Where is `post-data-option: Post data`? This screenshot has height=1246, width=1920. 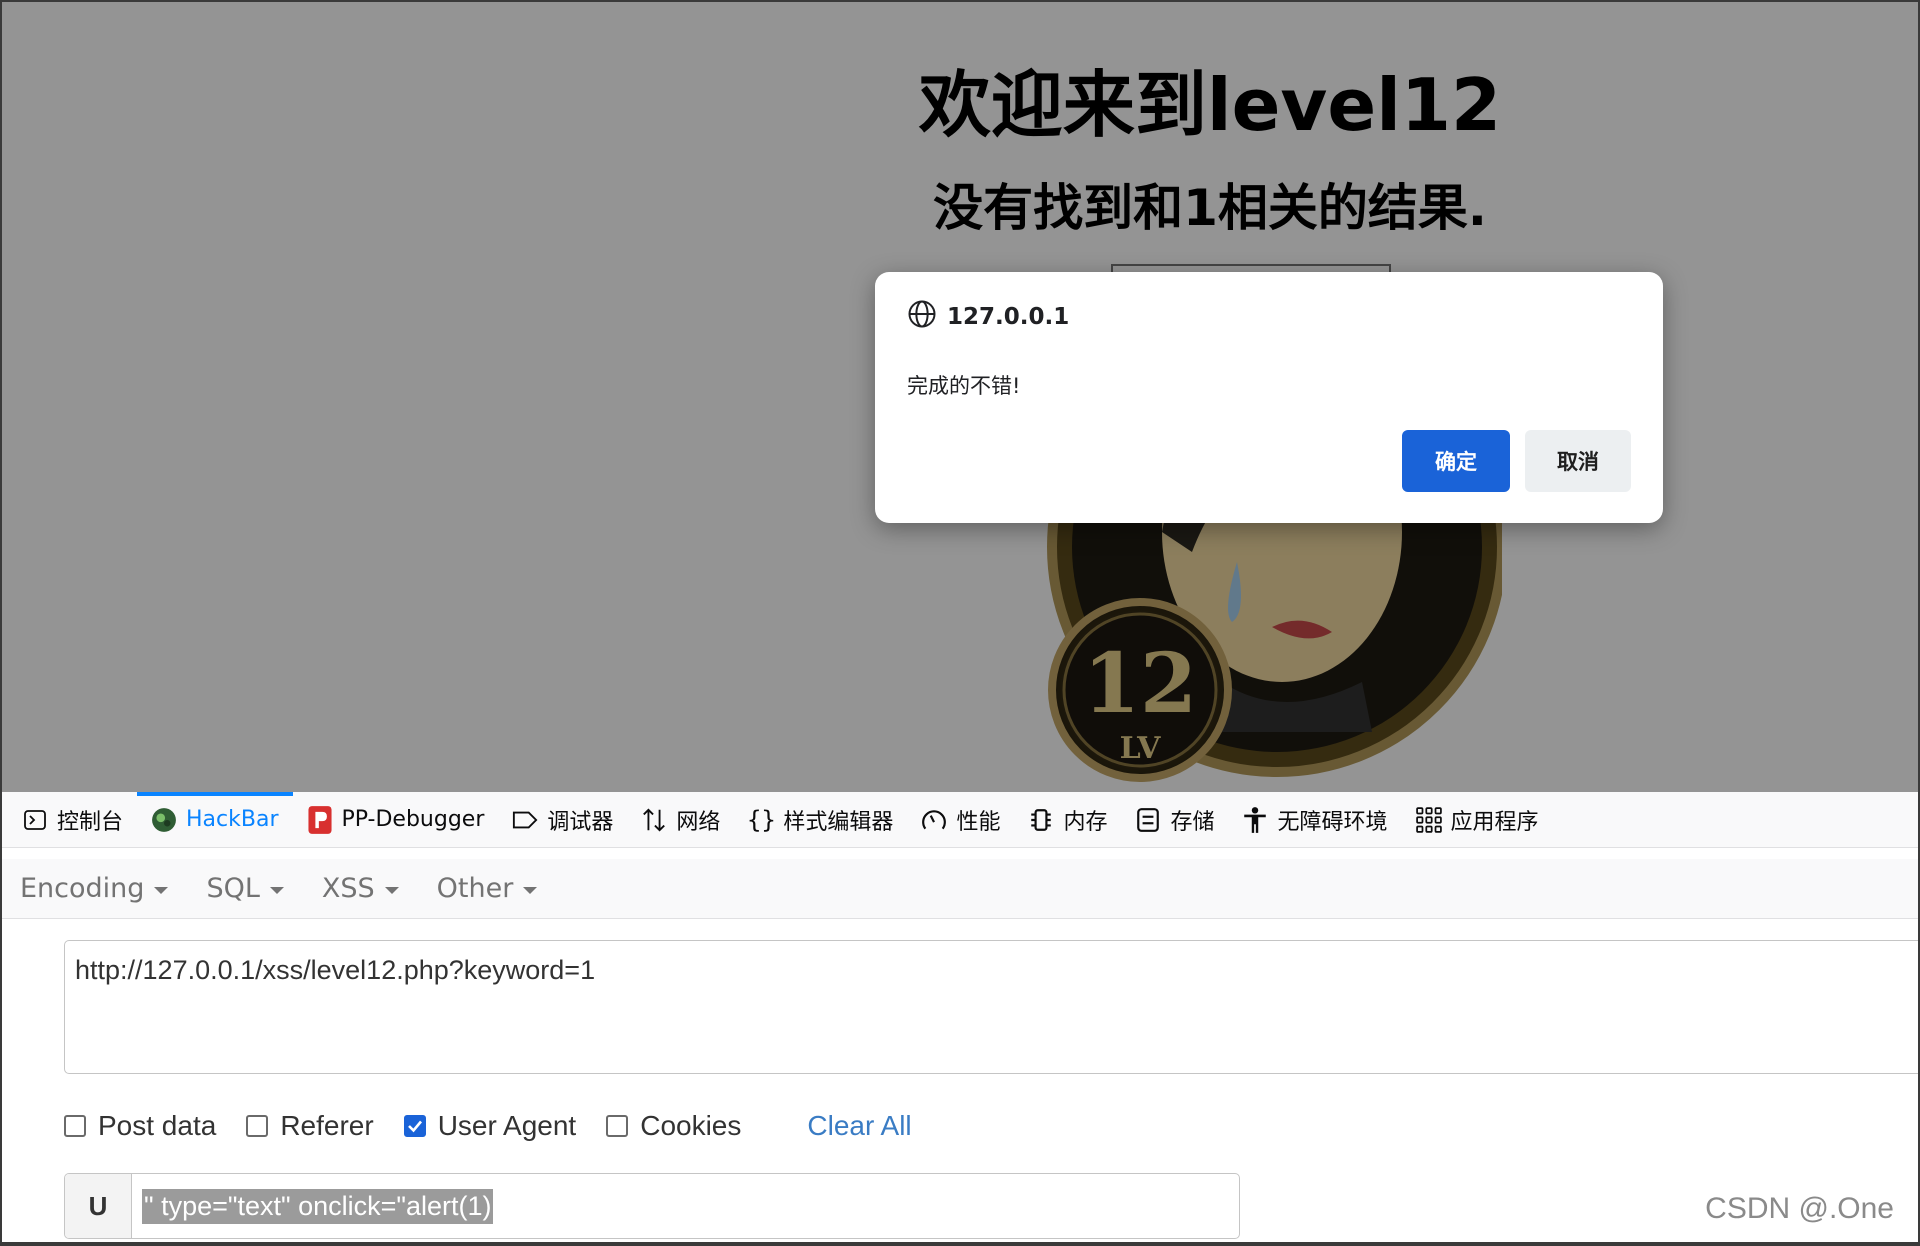
post-data-option: Post data is located at coordinates (140, 1126).